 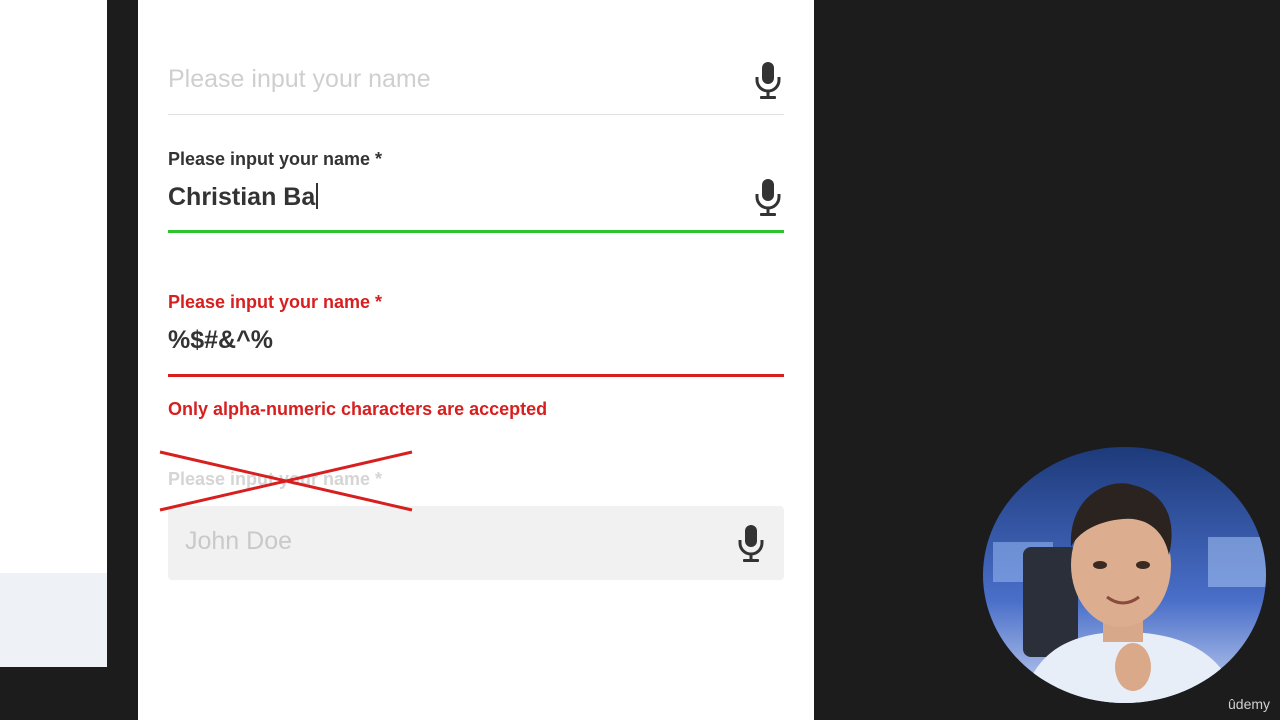 What do you see at coordinates (275, 159) in the screenshot?
I see `field-label: Please input your name *` at bounding box center [275, 159].